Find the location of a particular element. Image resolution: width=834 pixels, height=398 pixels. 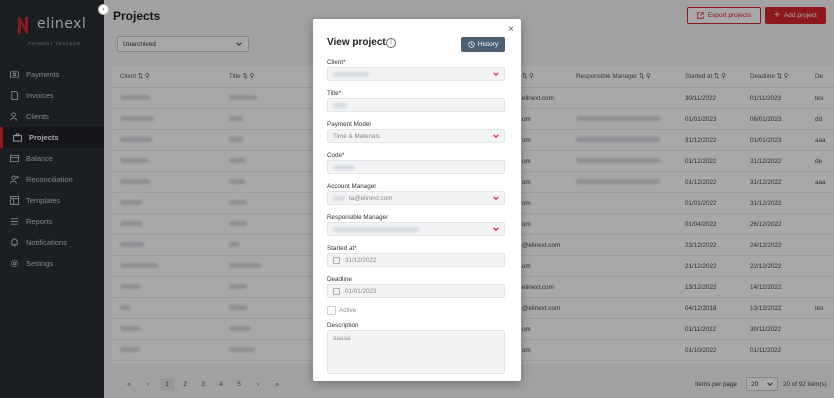

account-manager-select: ta@elinext.com is located at coordinates (416, 198).